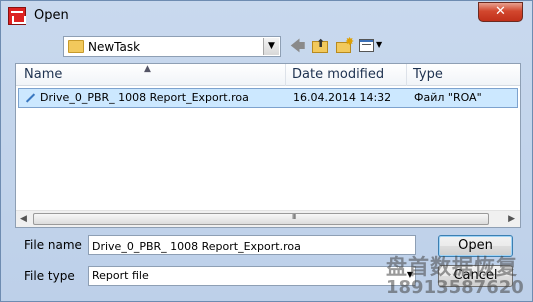  I want to click on file-type-label: File type, so click(49, 276).